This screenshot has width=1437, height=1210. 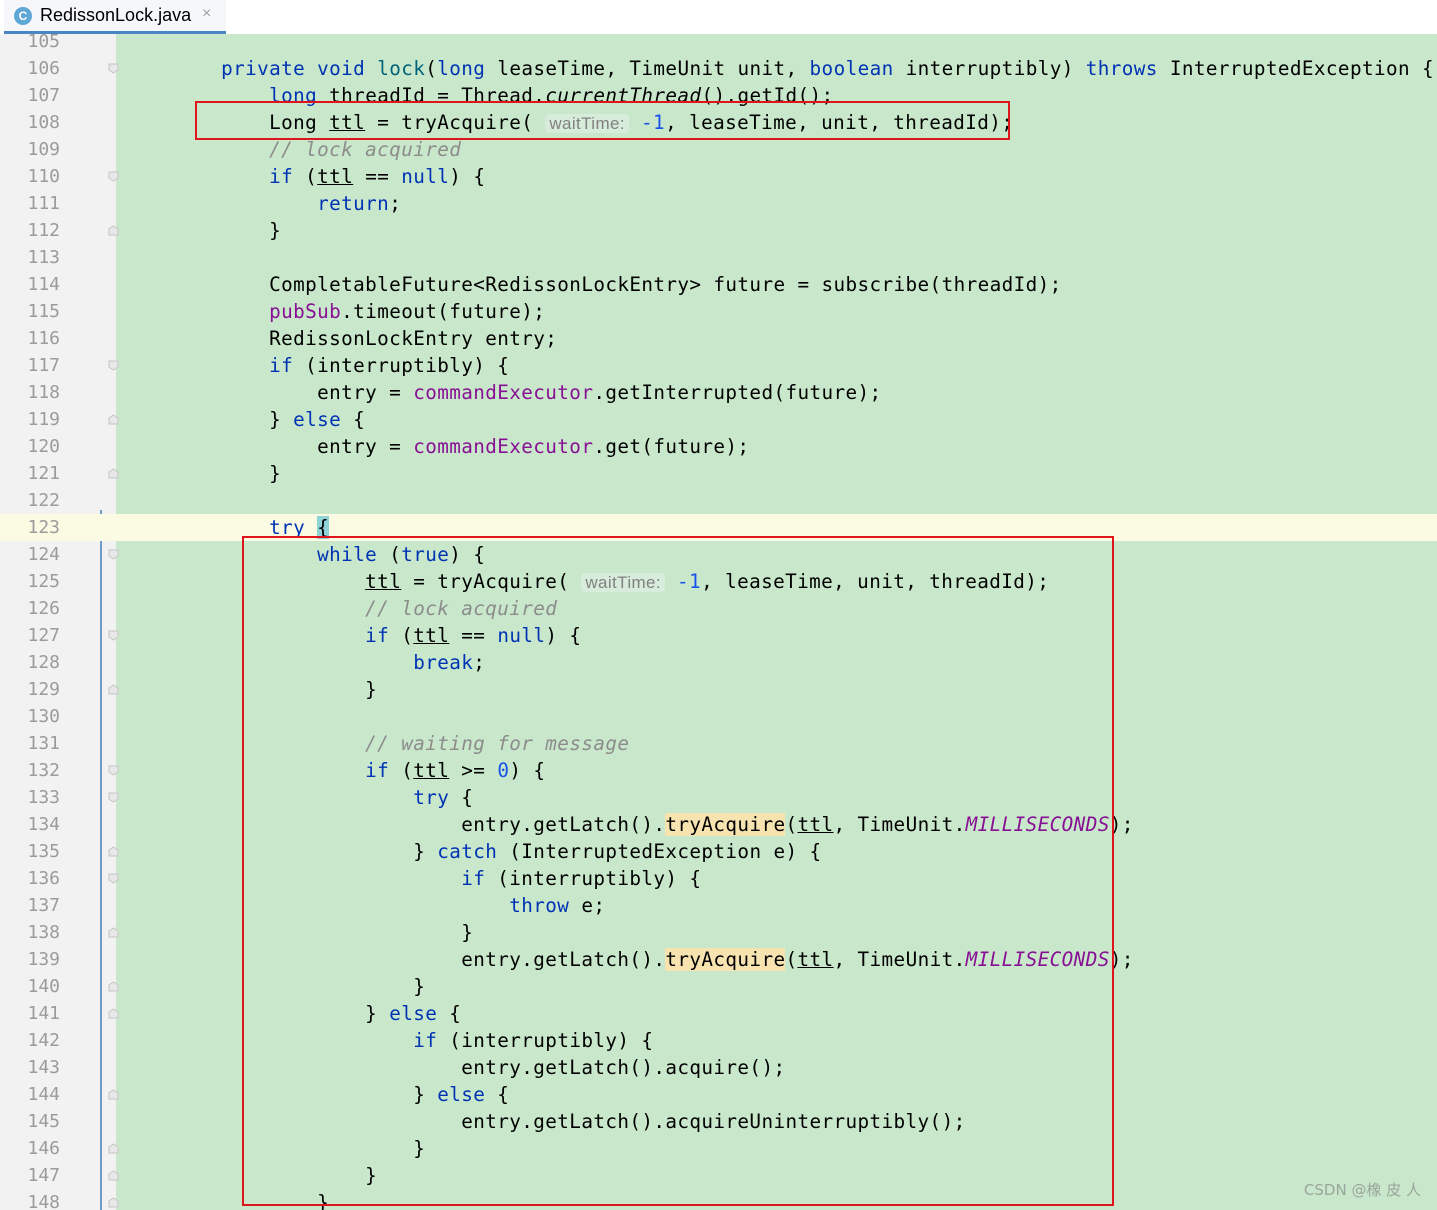 What do you see at coordinates (30, 527) in the screenshot?
I see `line-number: 123` at bounding box center [30, 527].